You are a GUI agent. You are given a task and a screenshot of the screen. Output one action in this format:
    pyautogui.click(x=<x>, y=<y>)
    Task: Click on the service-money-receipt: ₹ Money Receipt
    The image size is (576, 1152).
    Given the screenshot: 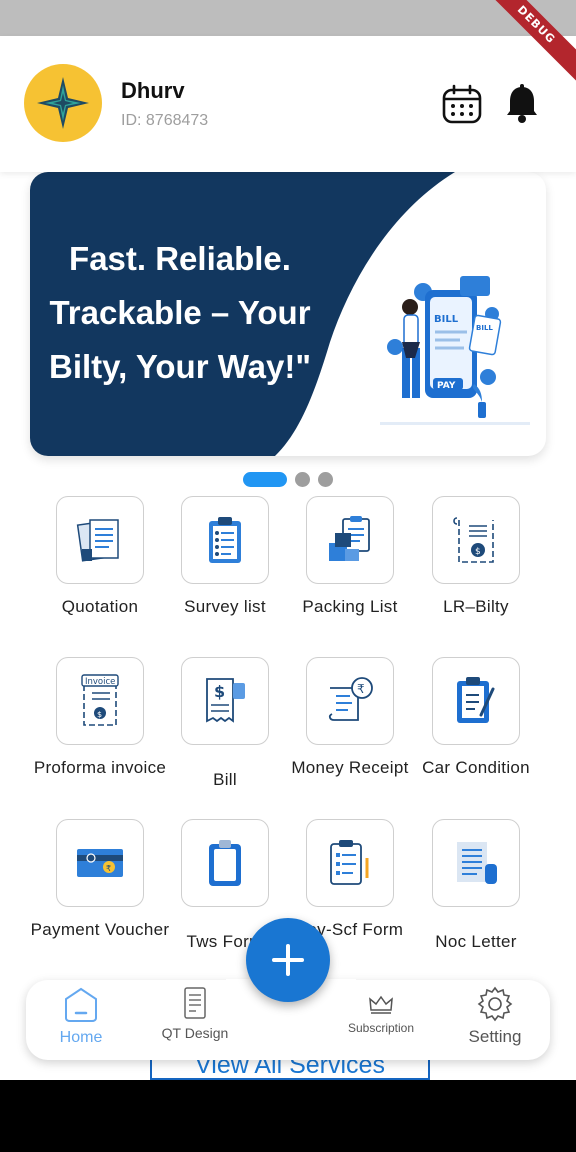 What is the action you would take?
    pyautogui.click(x=350, y=718)
    